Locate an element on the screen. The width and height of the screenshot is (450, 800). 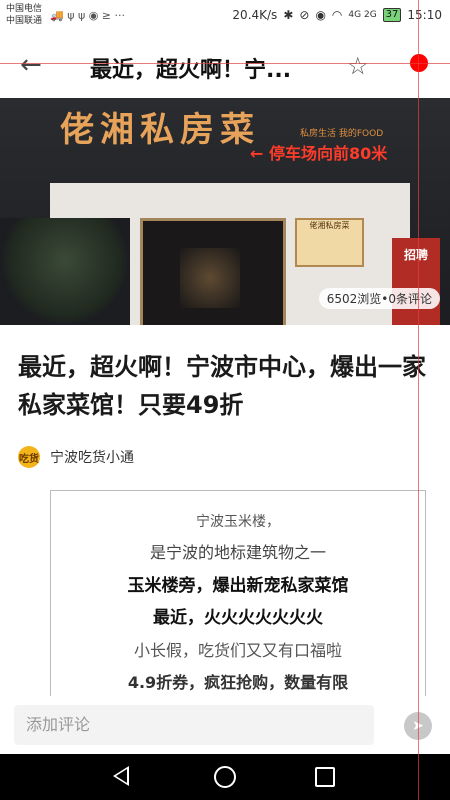
guide-line-vertical is located at coordinates (418, 400).